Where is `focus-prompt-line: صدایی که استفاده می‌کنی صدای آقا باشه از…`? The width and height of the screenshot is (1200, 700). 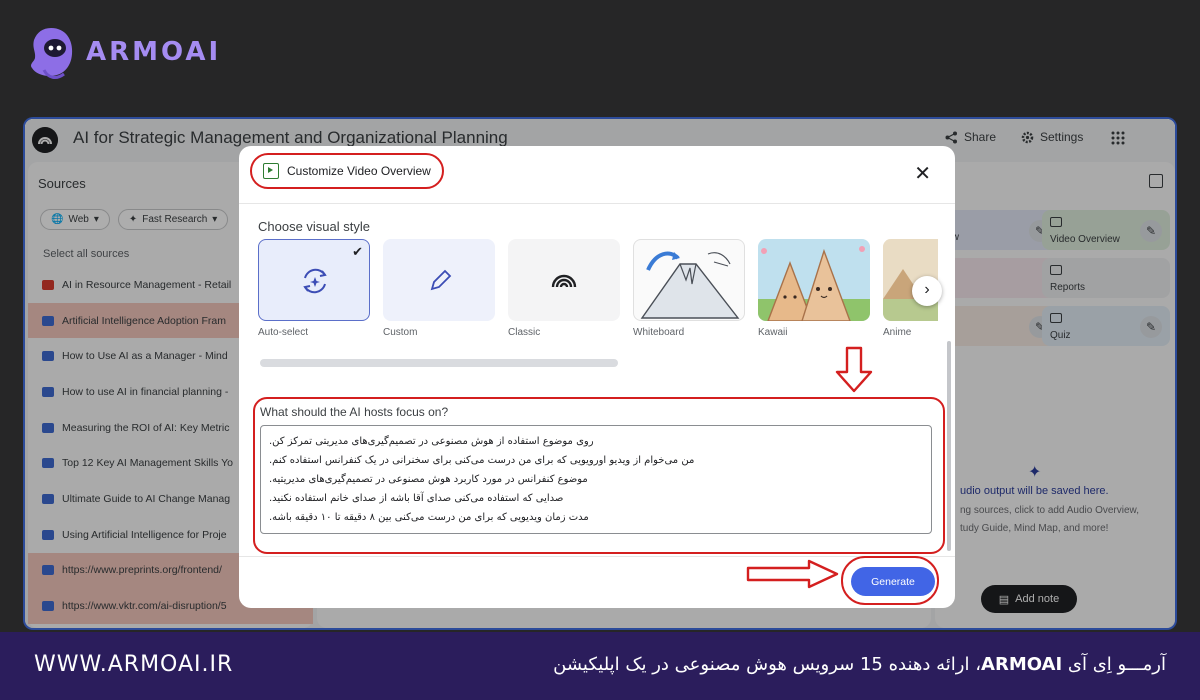 focus-prompt-line: صدایی که استفاده می‌کنی صدای آقا باشه از… is located at coordinates (416, 498).